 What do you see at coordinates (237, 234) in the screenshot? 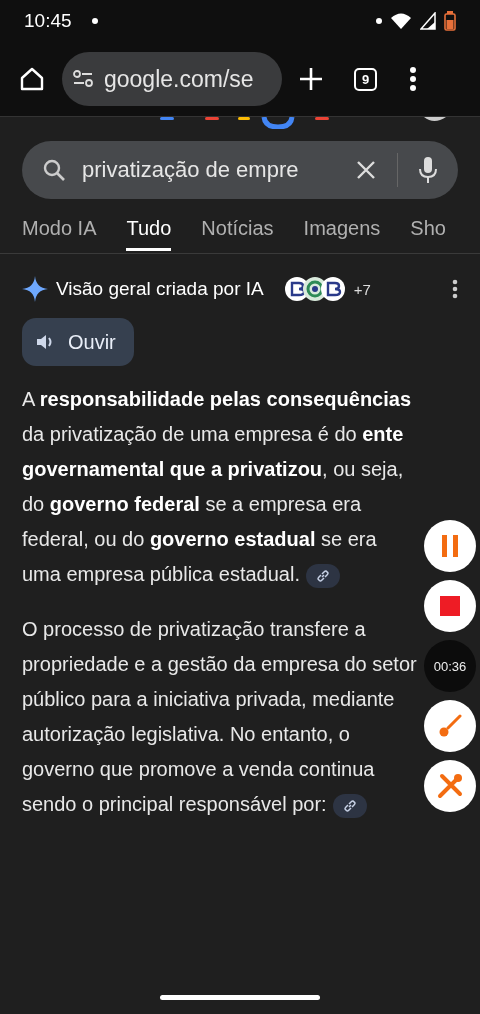
I see `search-tab: Notícias` at bounding box center [237, 234].